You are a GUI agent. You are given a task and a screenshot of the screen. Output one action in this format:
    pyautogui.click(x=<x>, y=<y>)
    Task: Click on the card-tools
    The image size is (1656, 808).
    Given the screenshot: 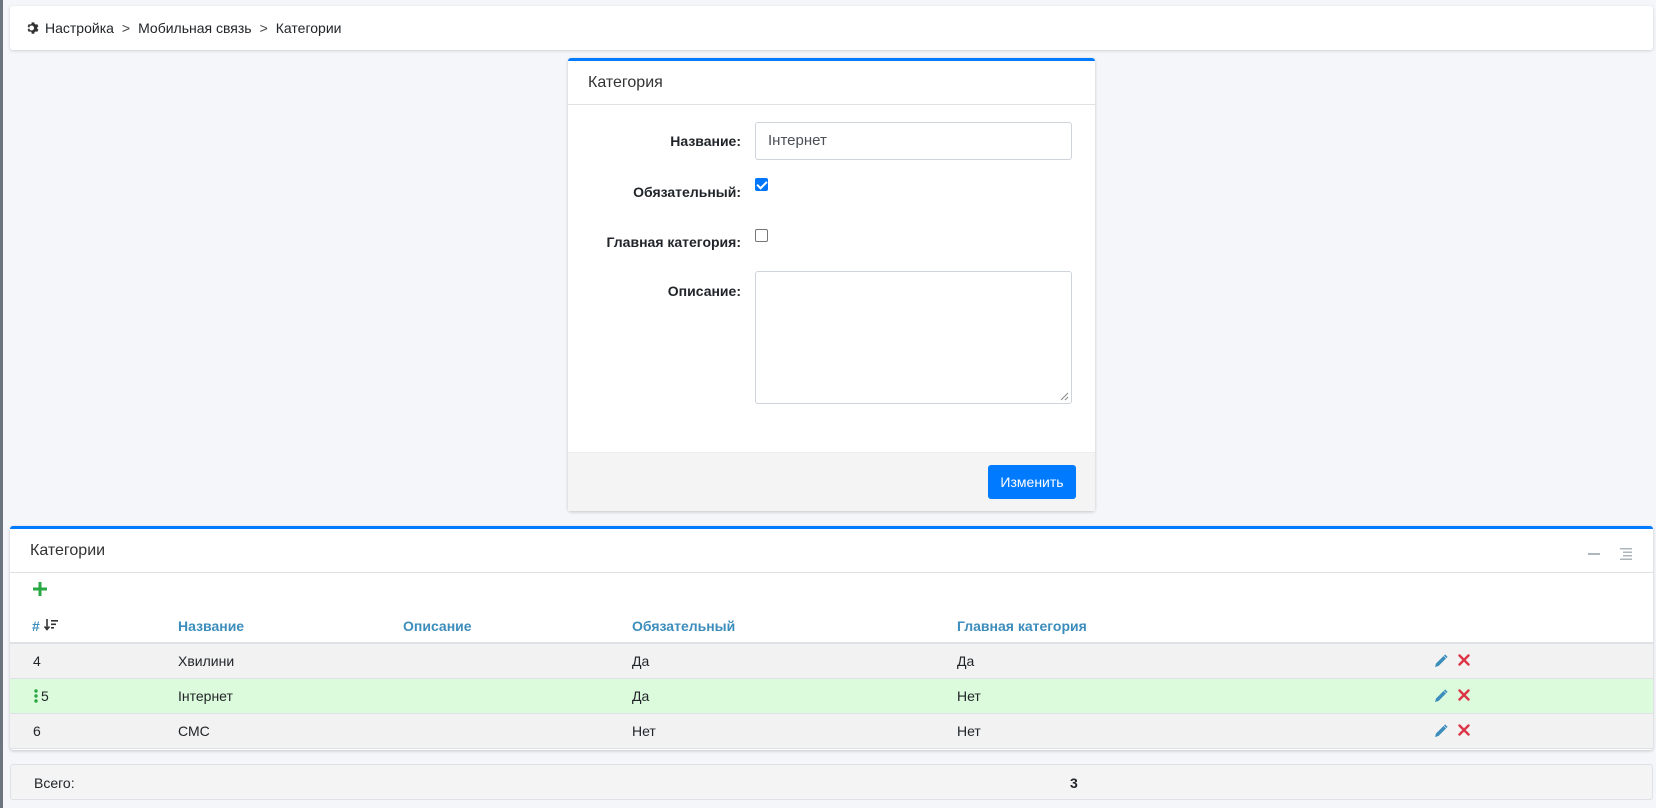 What is the action you would take?
    pyautogui.click(x=1610, y=554)
    